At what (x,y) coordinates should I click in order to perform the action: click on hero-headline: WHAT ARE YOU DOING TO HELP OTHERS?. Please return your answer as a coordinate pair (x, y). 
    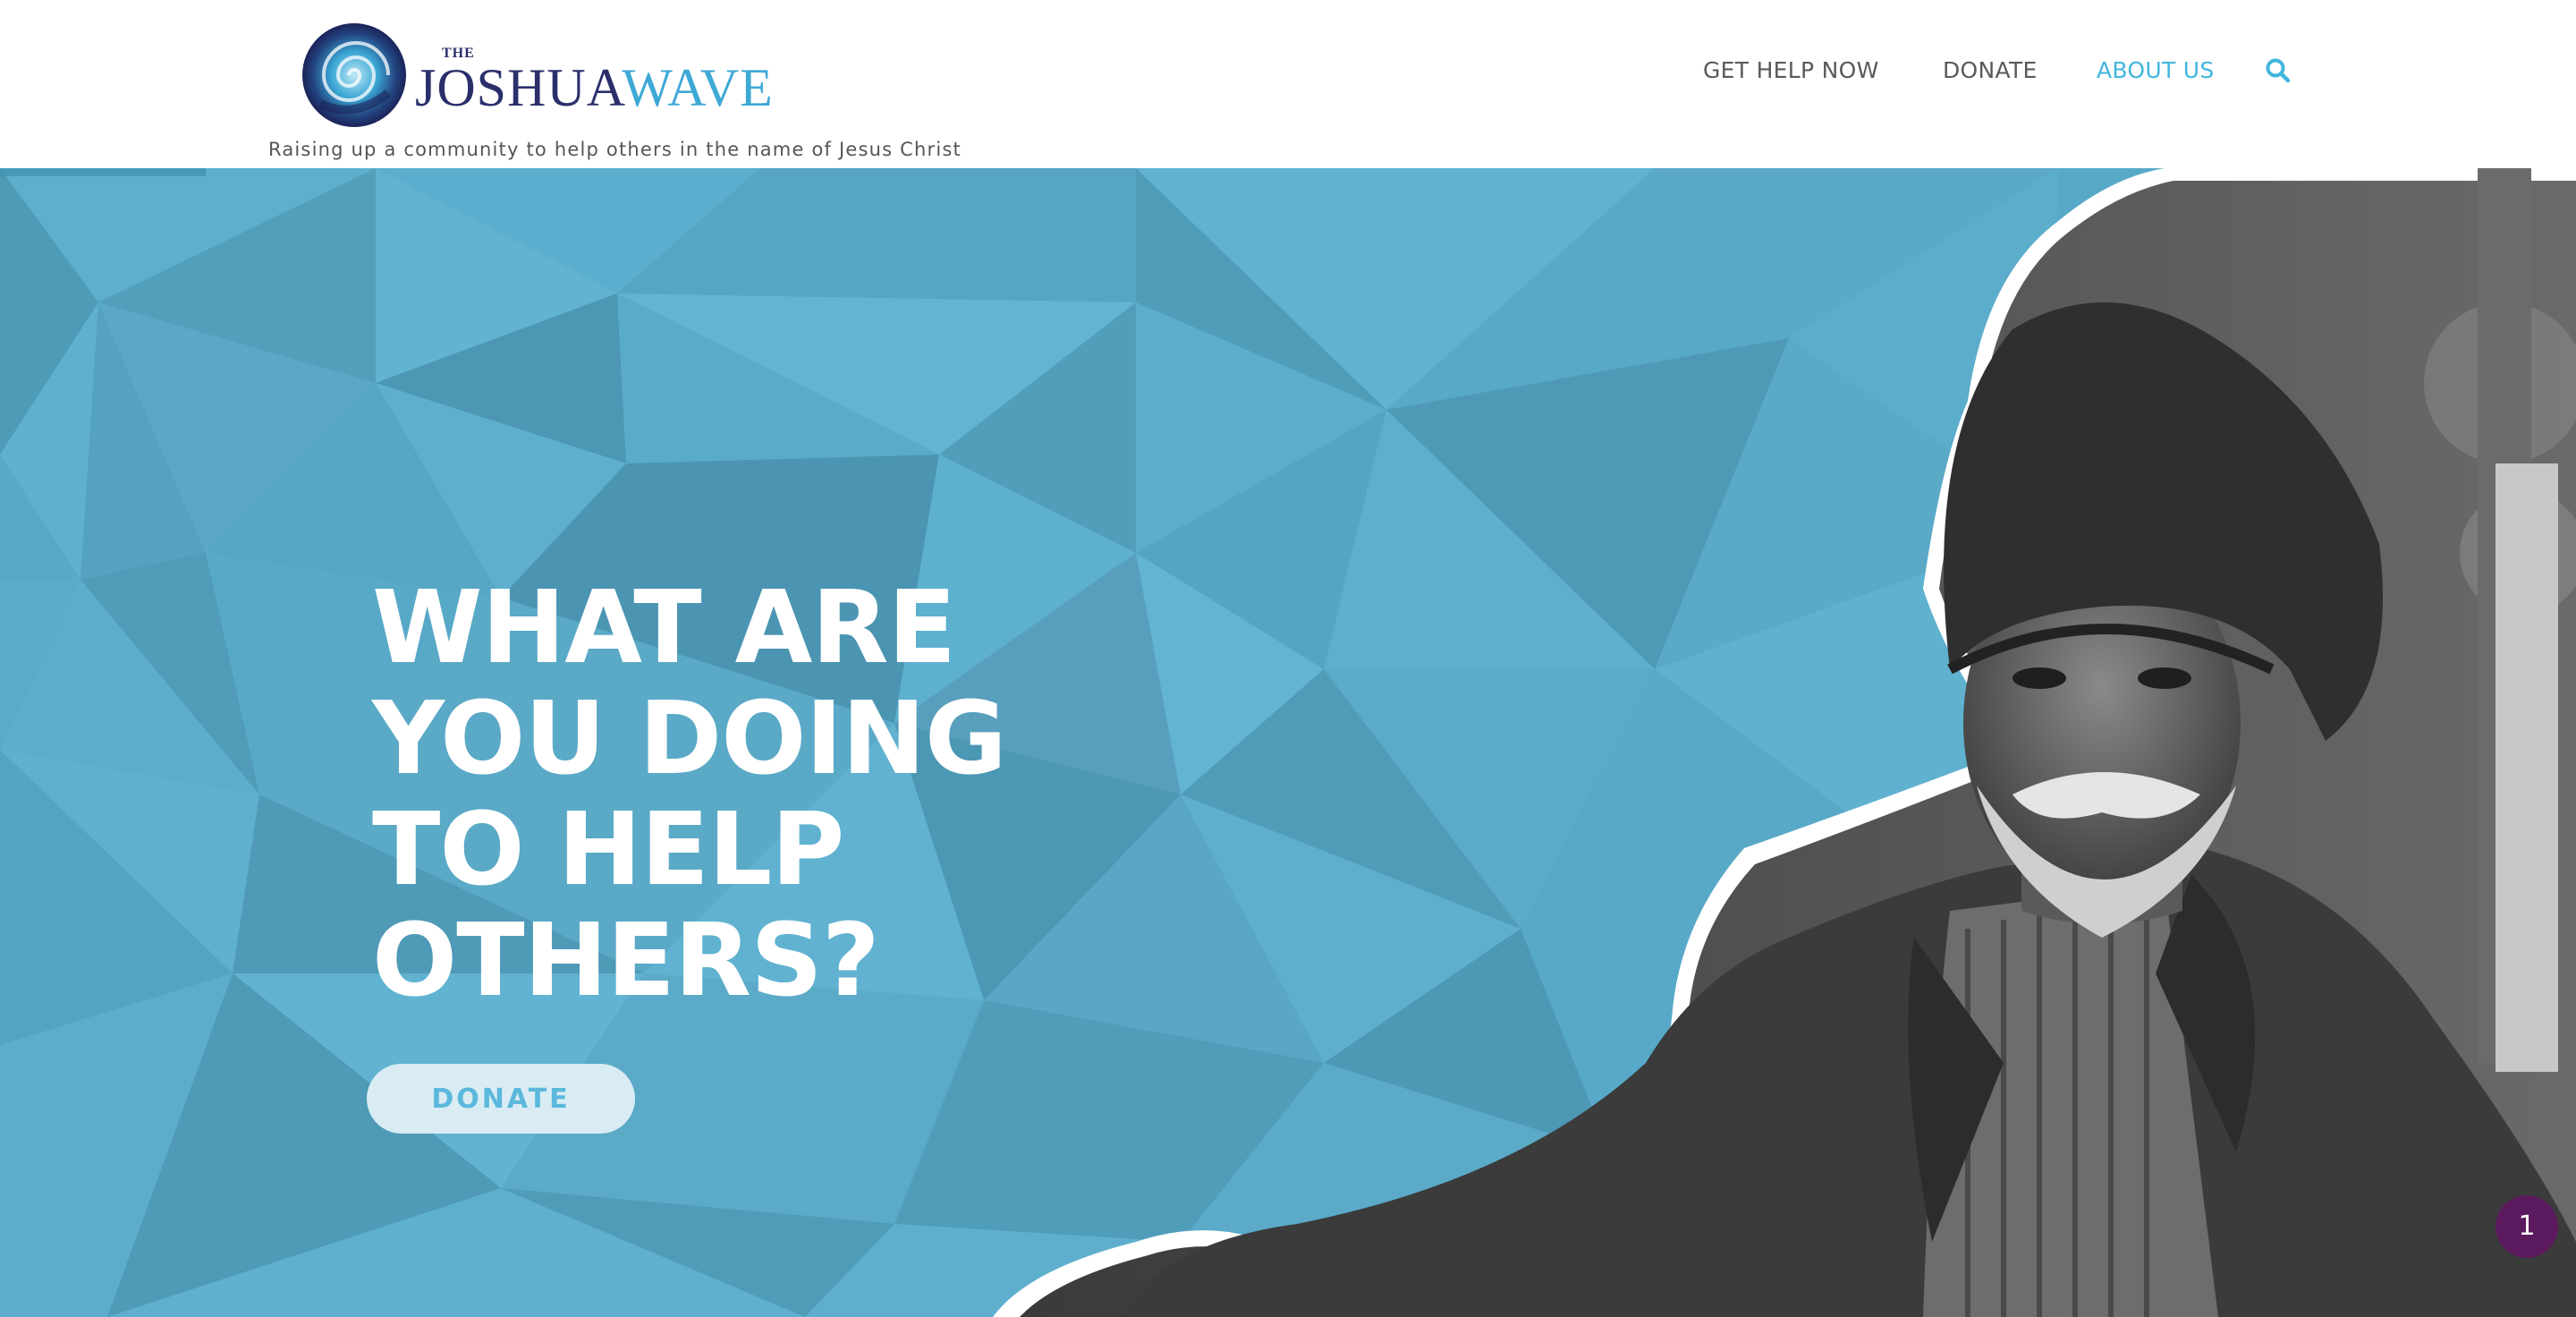
    Looking at the image, I should click on (712, 795).